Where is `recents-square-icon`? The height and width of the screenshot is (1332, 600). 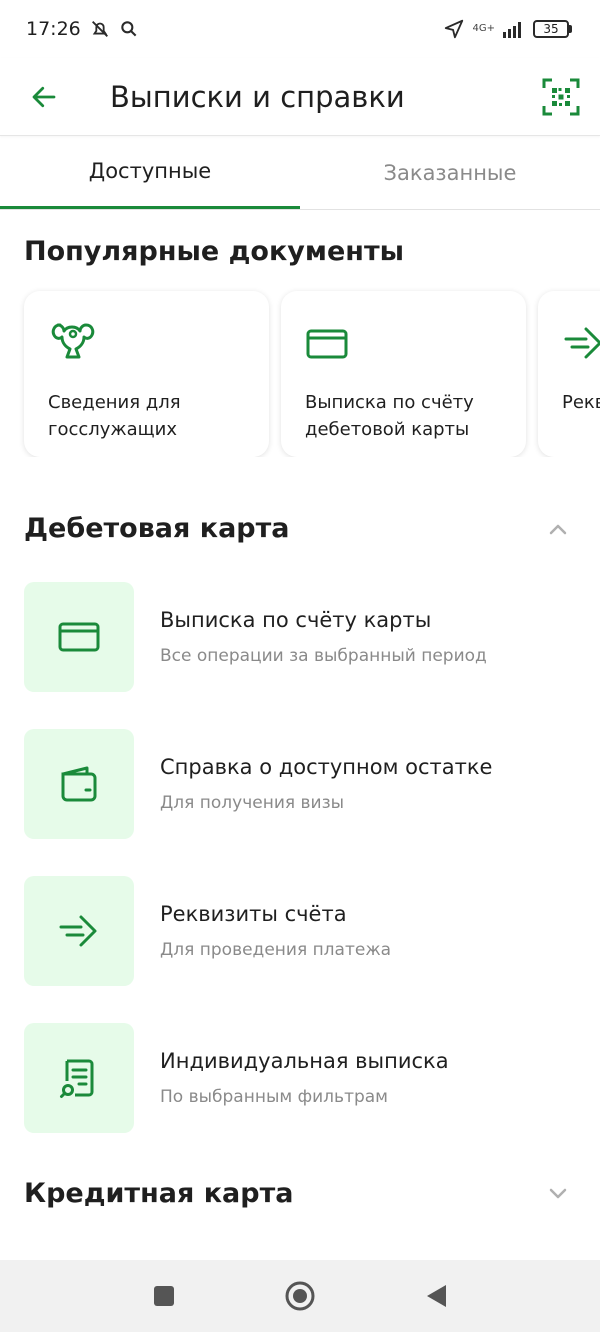
recents-square-icon is located at coordinates (164, 1296).